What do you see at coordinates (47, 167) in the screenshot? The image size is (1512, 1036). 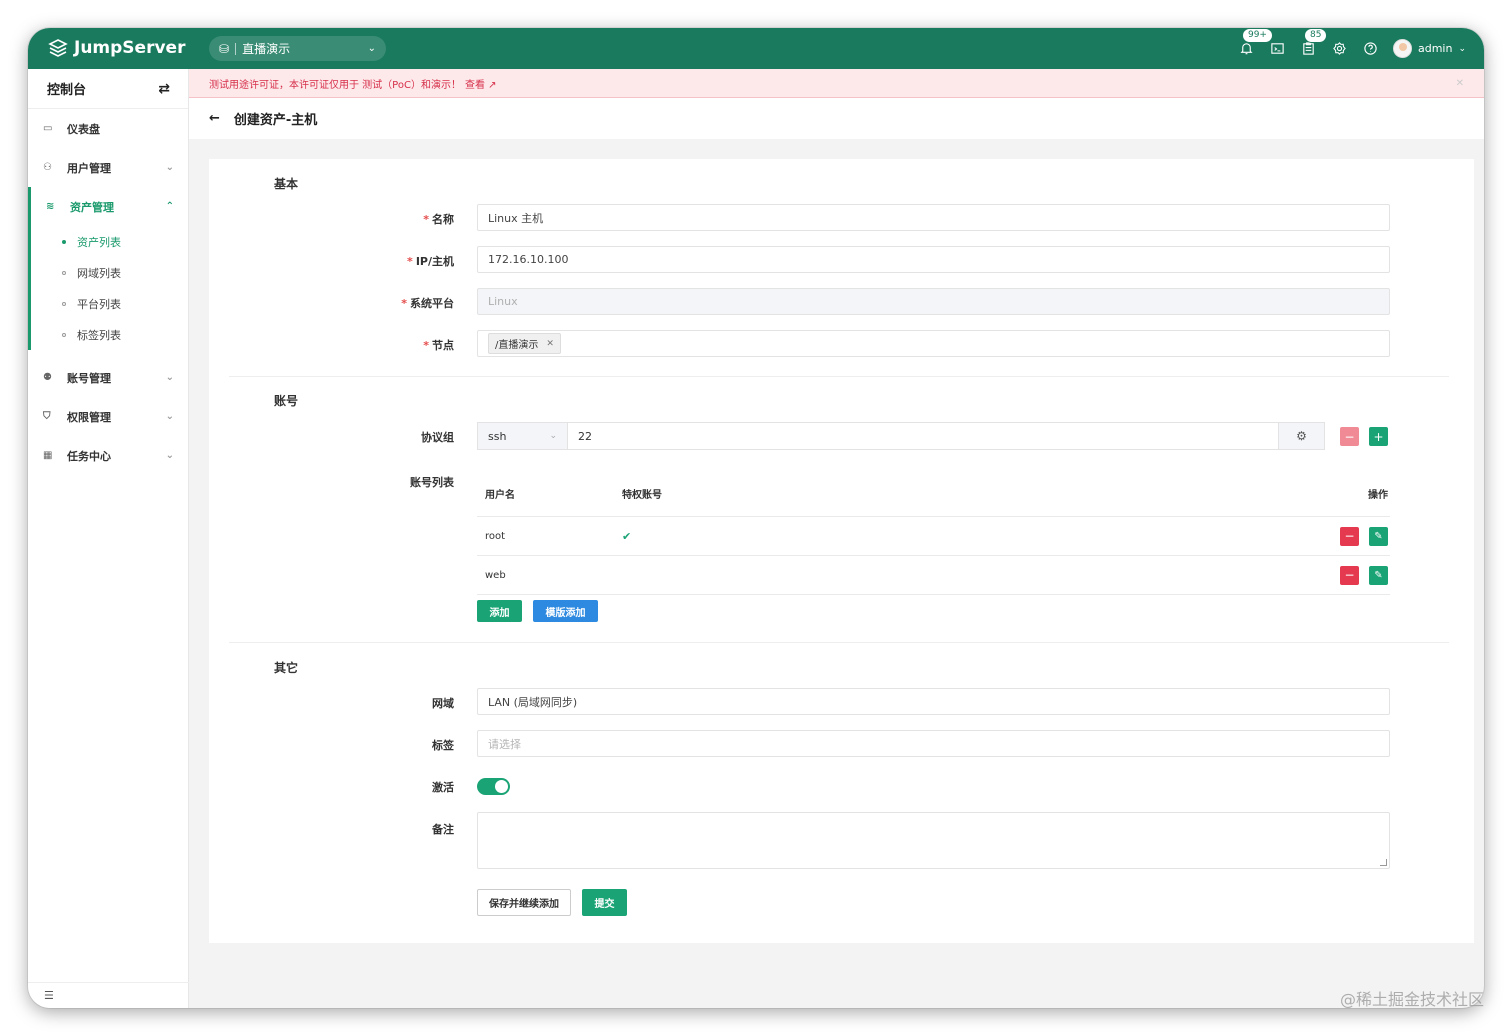 I see `users-icon: ⚇` at bounding box center [47, 167].